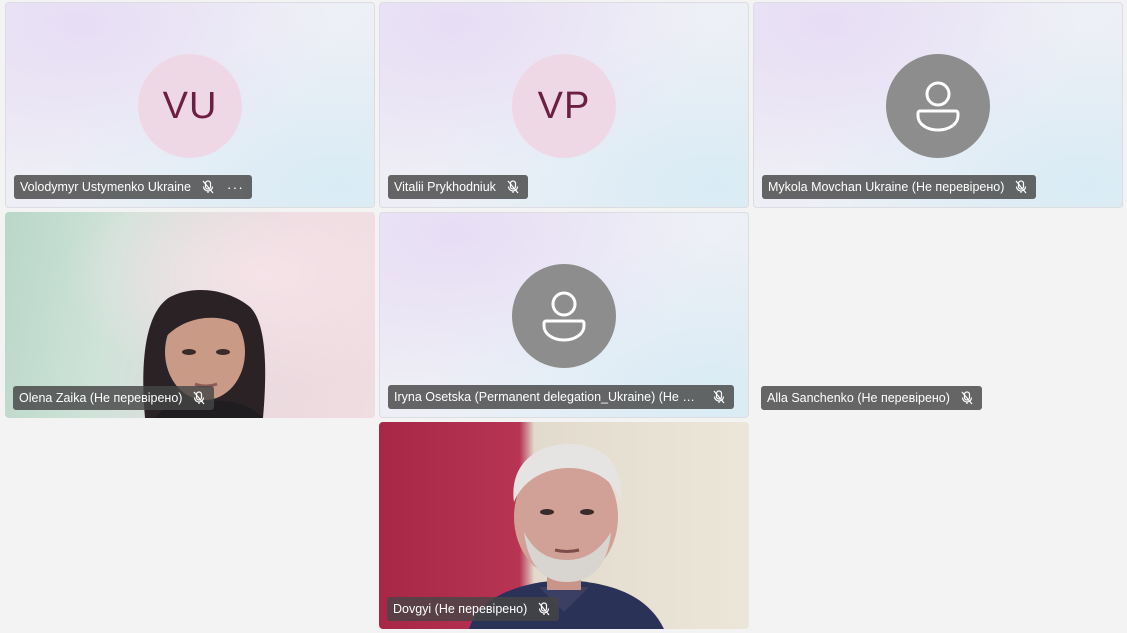 The height and width of the screenshot is (633, 1127). What do you see at coordinates (105, 187) in the screenshot?
I see `participant-name: Volodymyr Ustymenko Ukraine` at bounding box center [105, 187].